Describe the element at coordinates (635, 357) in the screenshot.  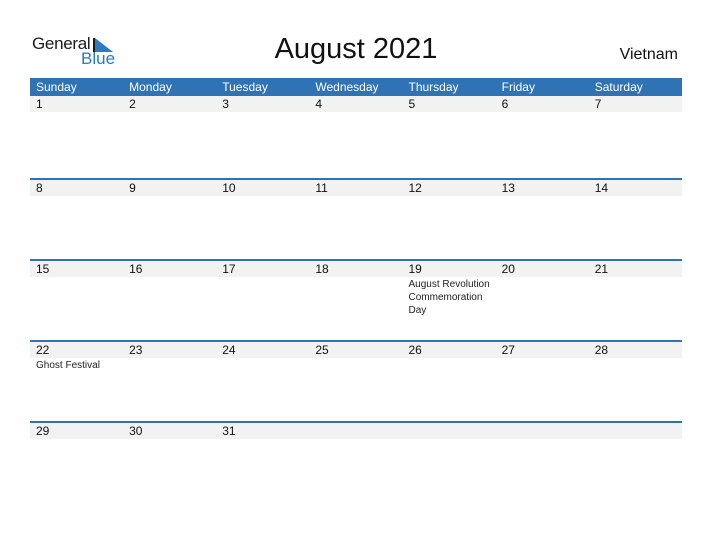
I see `day-cell: 28` at that location.